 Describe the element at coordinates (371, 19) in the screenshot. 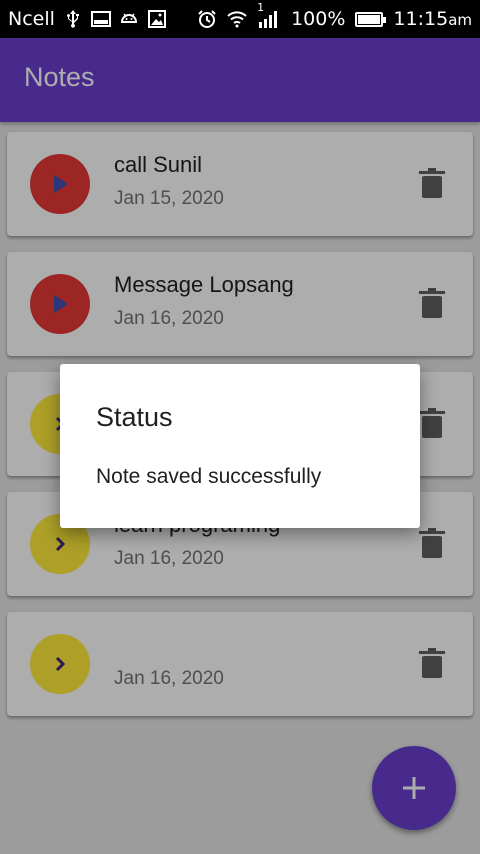

I see `battery-icon` at that location.